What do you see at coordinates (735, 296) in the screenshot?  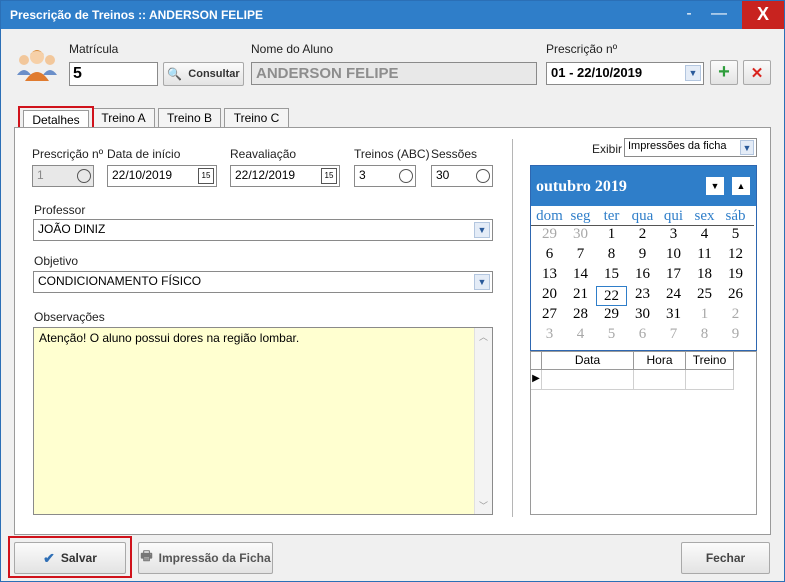 I see `calendar-day: 26` at bounding box center [735, 296].